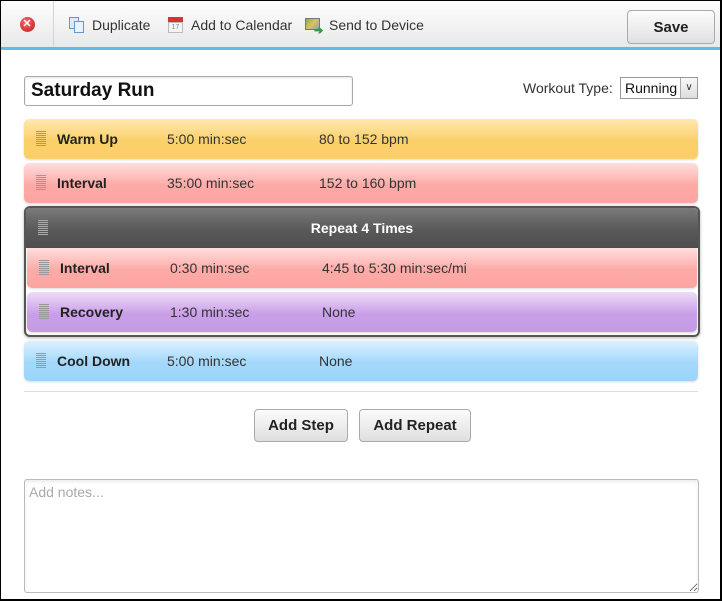 This screenshot has width=722, height=601. I want to click on add-to-calendar-button: 17 Add to Calendar, so click(229, 25).